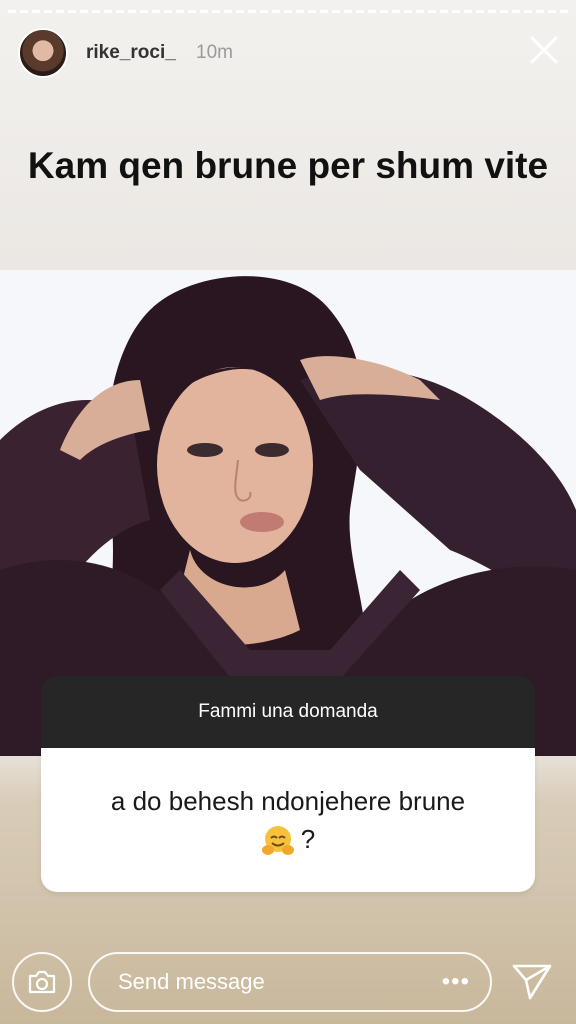 The height and width of the screenshot is (1024, 576). Describe the element at coordinates (288, 165) in the screenshot. I see `story-title: Kam qen brune per shum vite` at that location.